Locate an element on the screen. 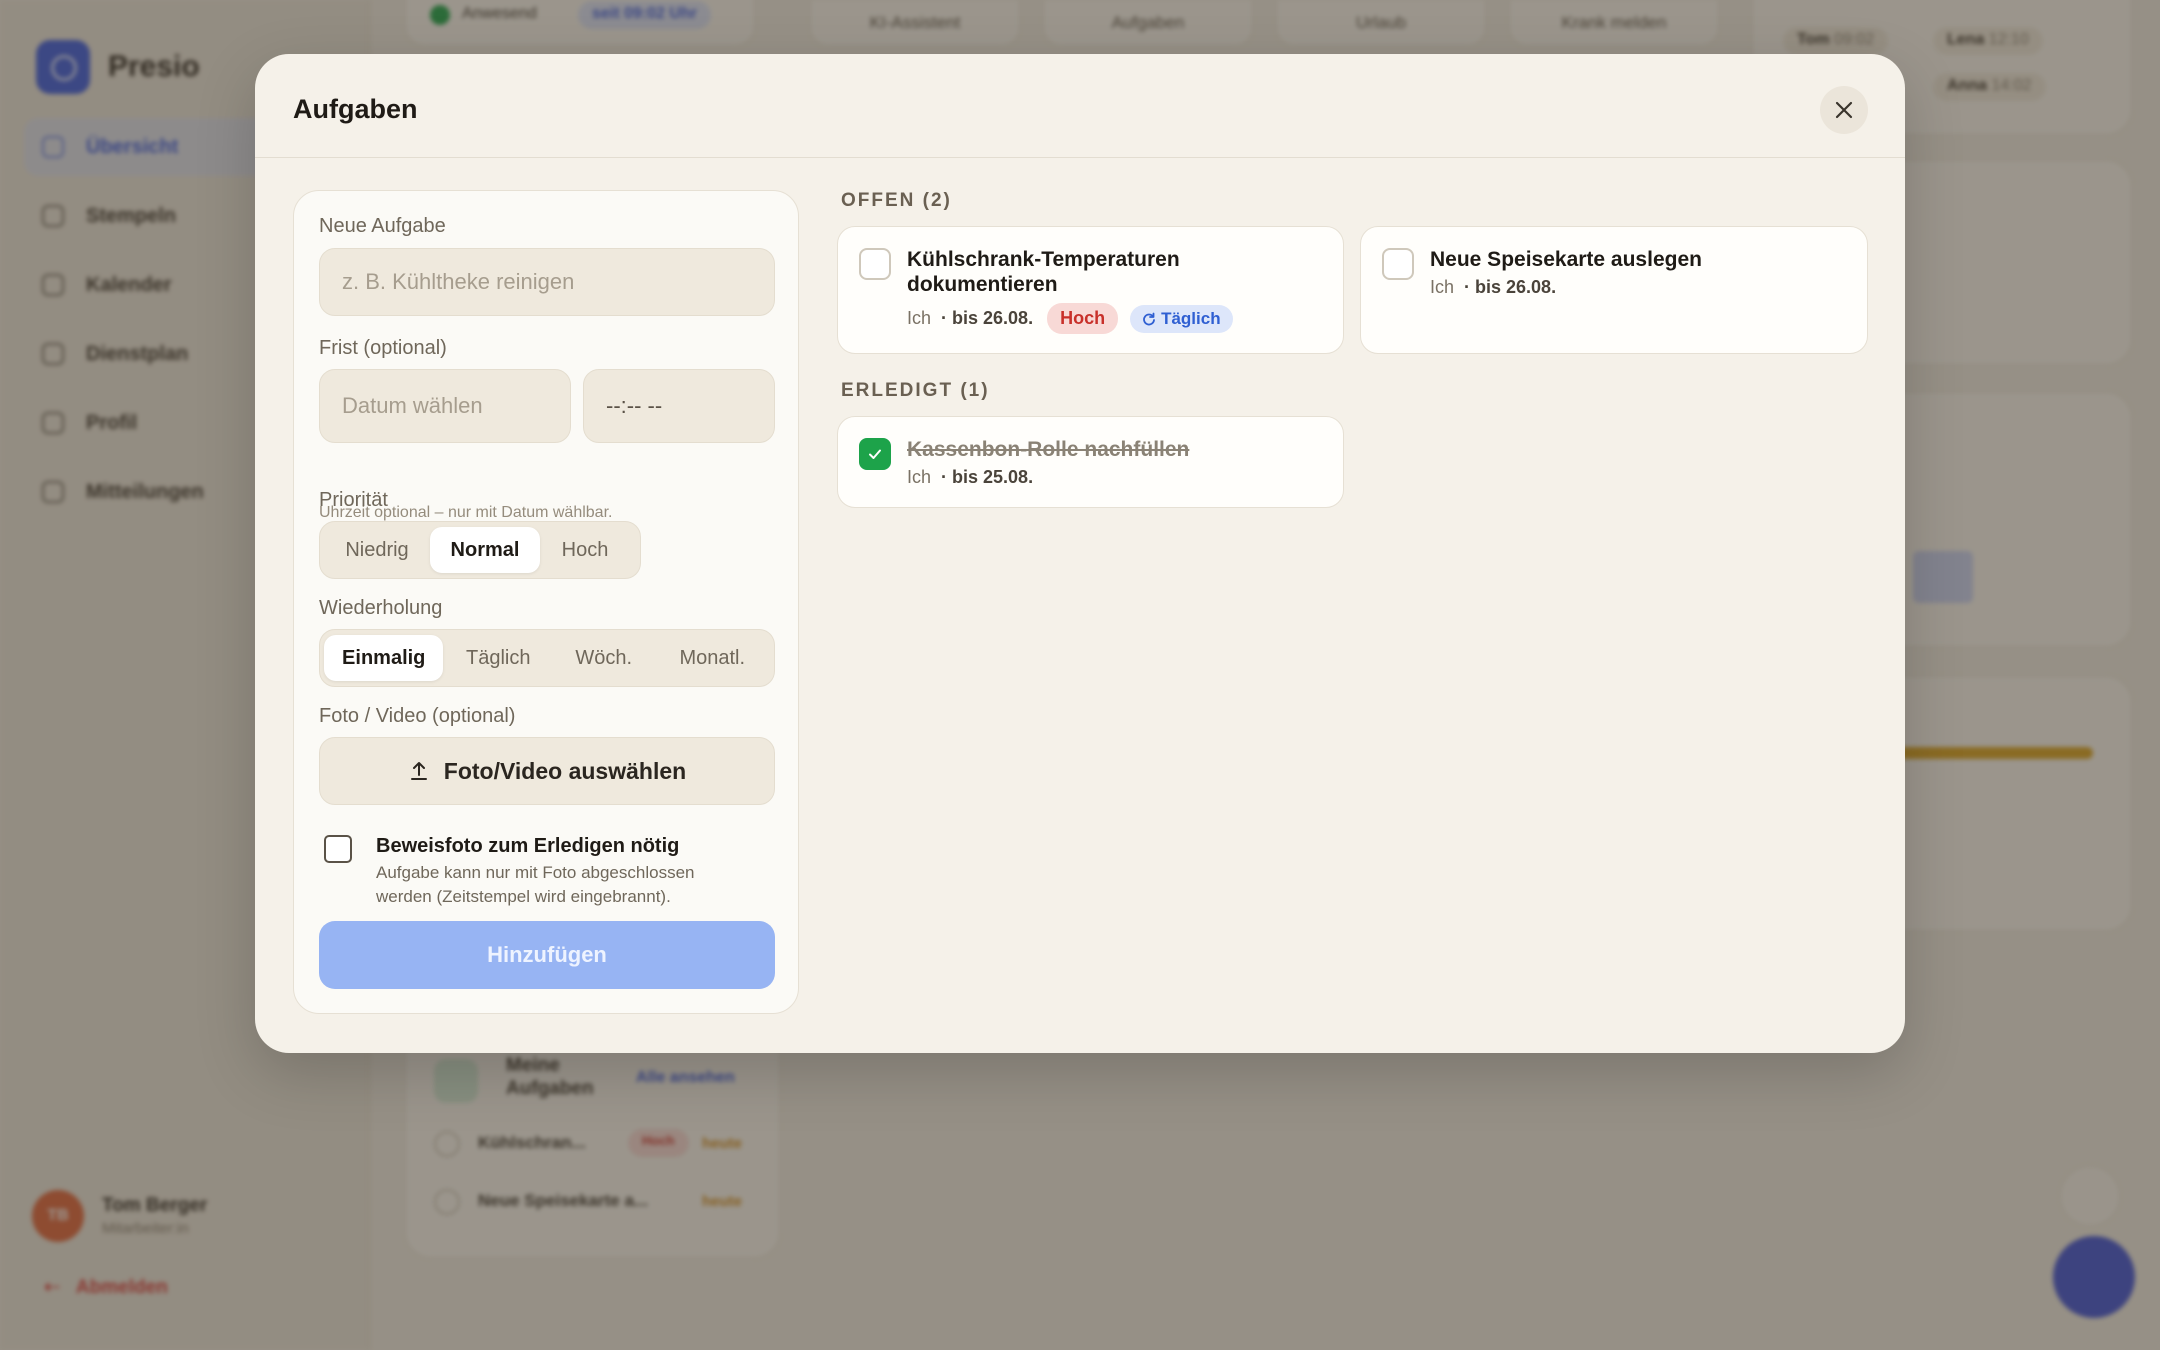  priority-option-low: Niedrig is located at coordinates (377, 550).